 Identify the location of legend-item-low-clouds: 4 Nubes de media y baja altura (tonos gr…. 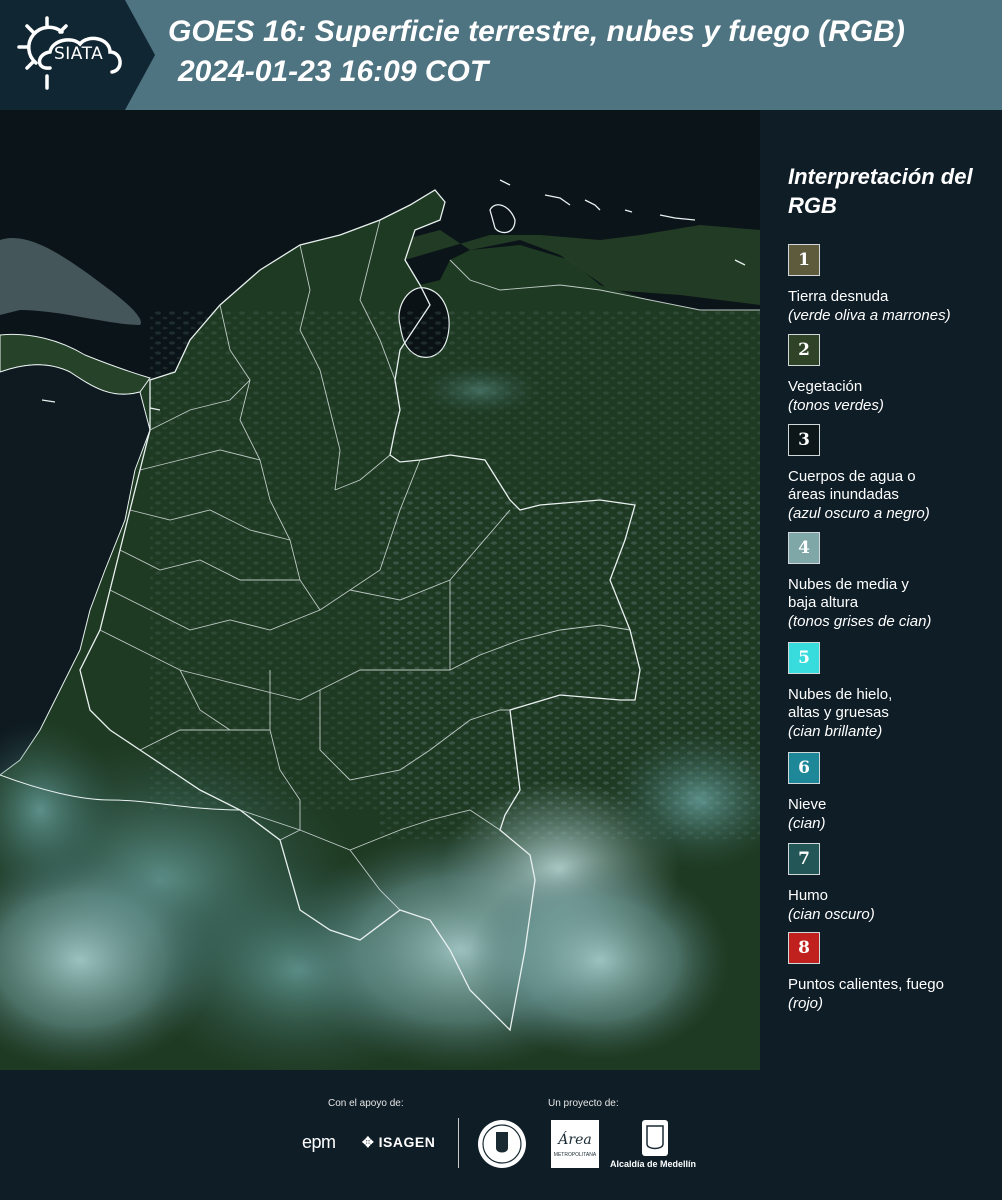
(893, 581).